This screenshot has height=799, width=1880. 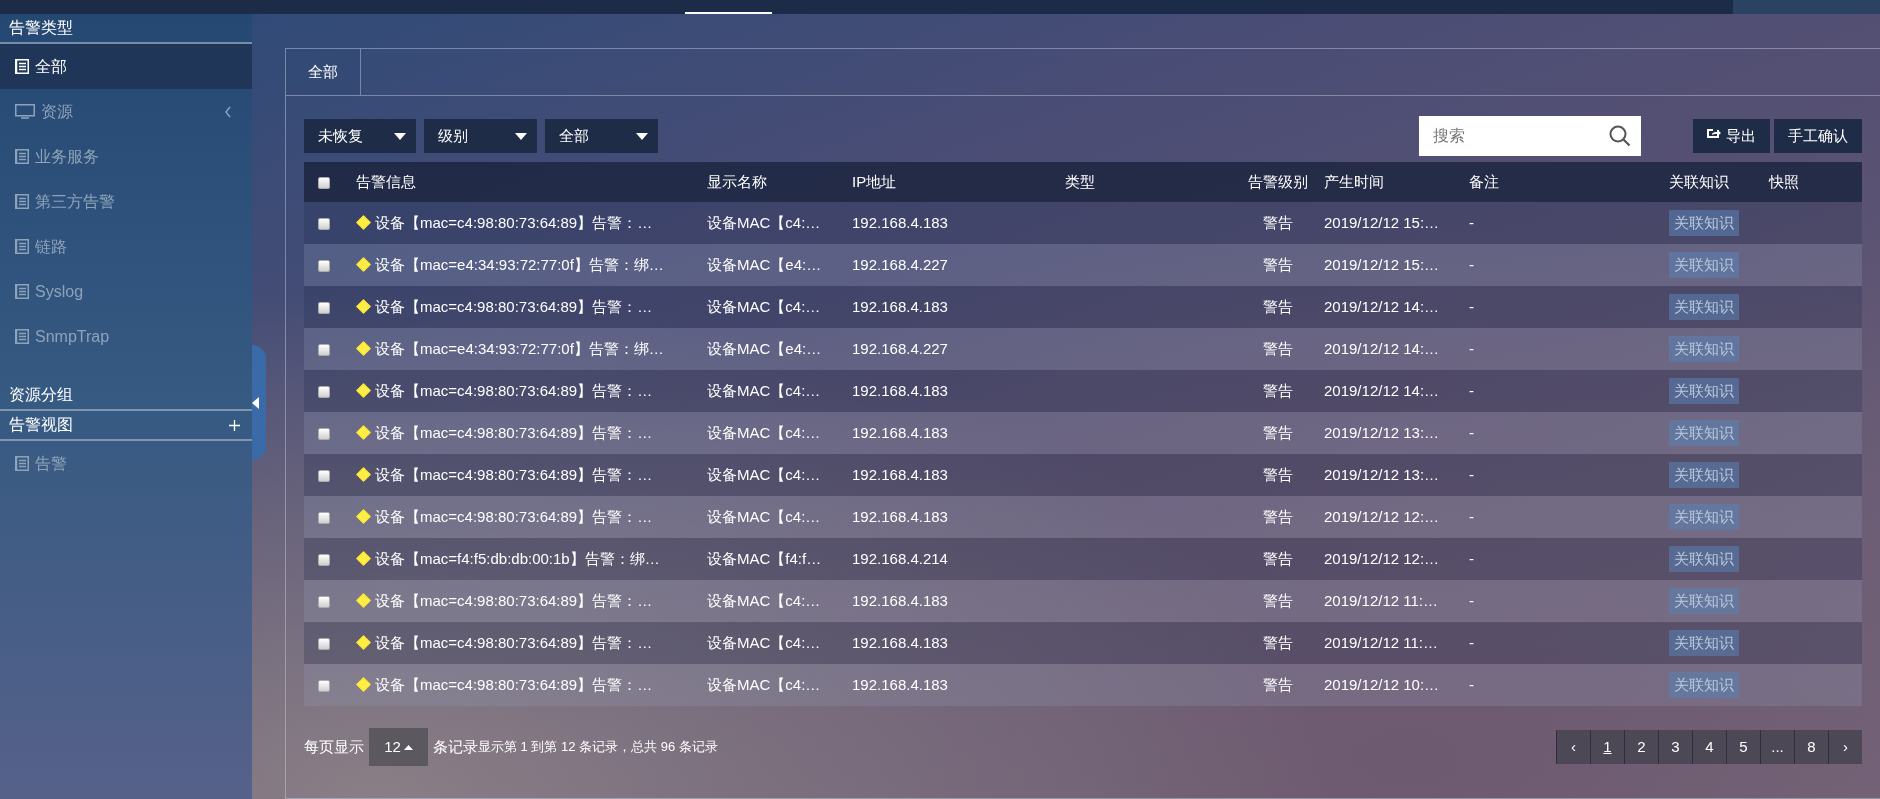 I want to click on sidebar-item: 全部, so click(x=126, y=66).